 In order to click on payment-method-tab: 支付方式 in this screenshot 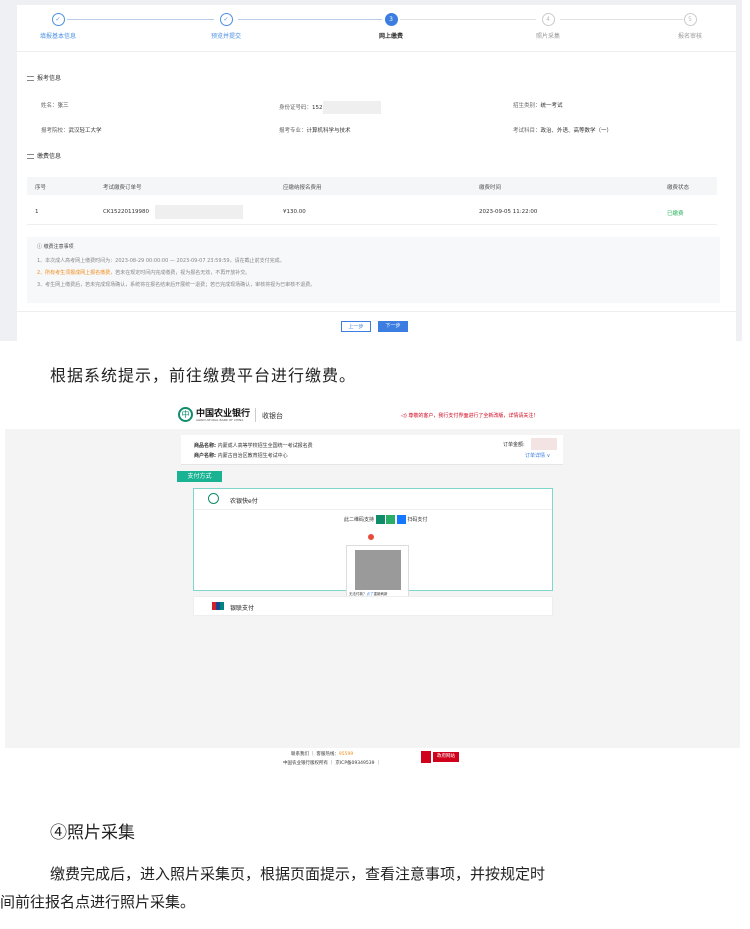, I will do `click(199, 476)`.